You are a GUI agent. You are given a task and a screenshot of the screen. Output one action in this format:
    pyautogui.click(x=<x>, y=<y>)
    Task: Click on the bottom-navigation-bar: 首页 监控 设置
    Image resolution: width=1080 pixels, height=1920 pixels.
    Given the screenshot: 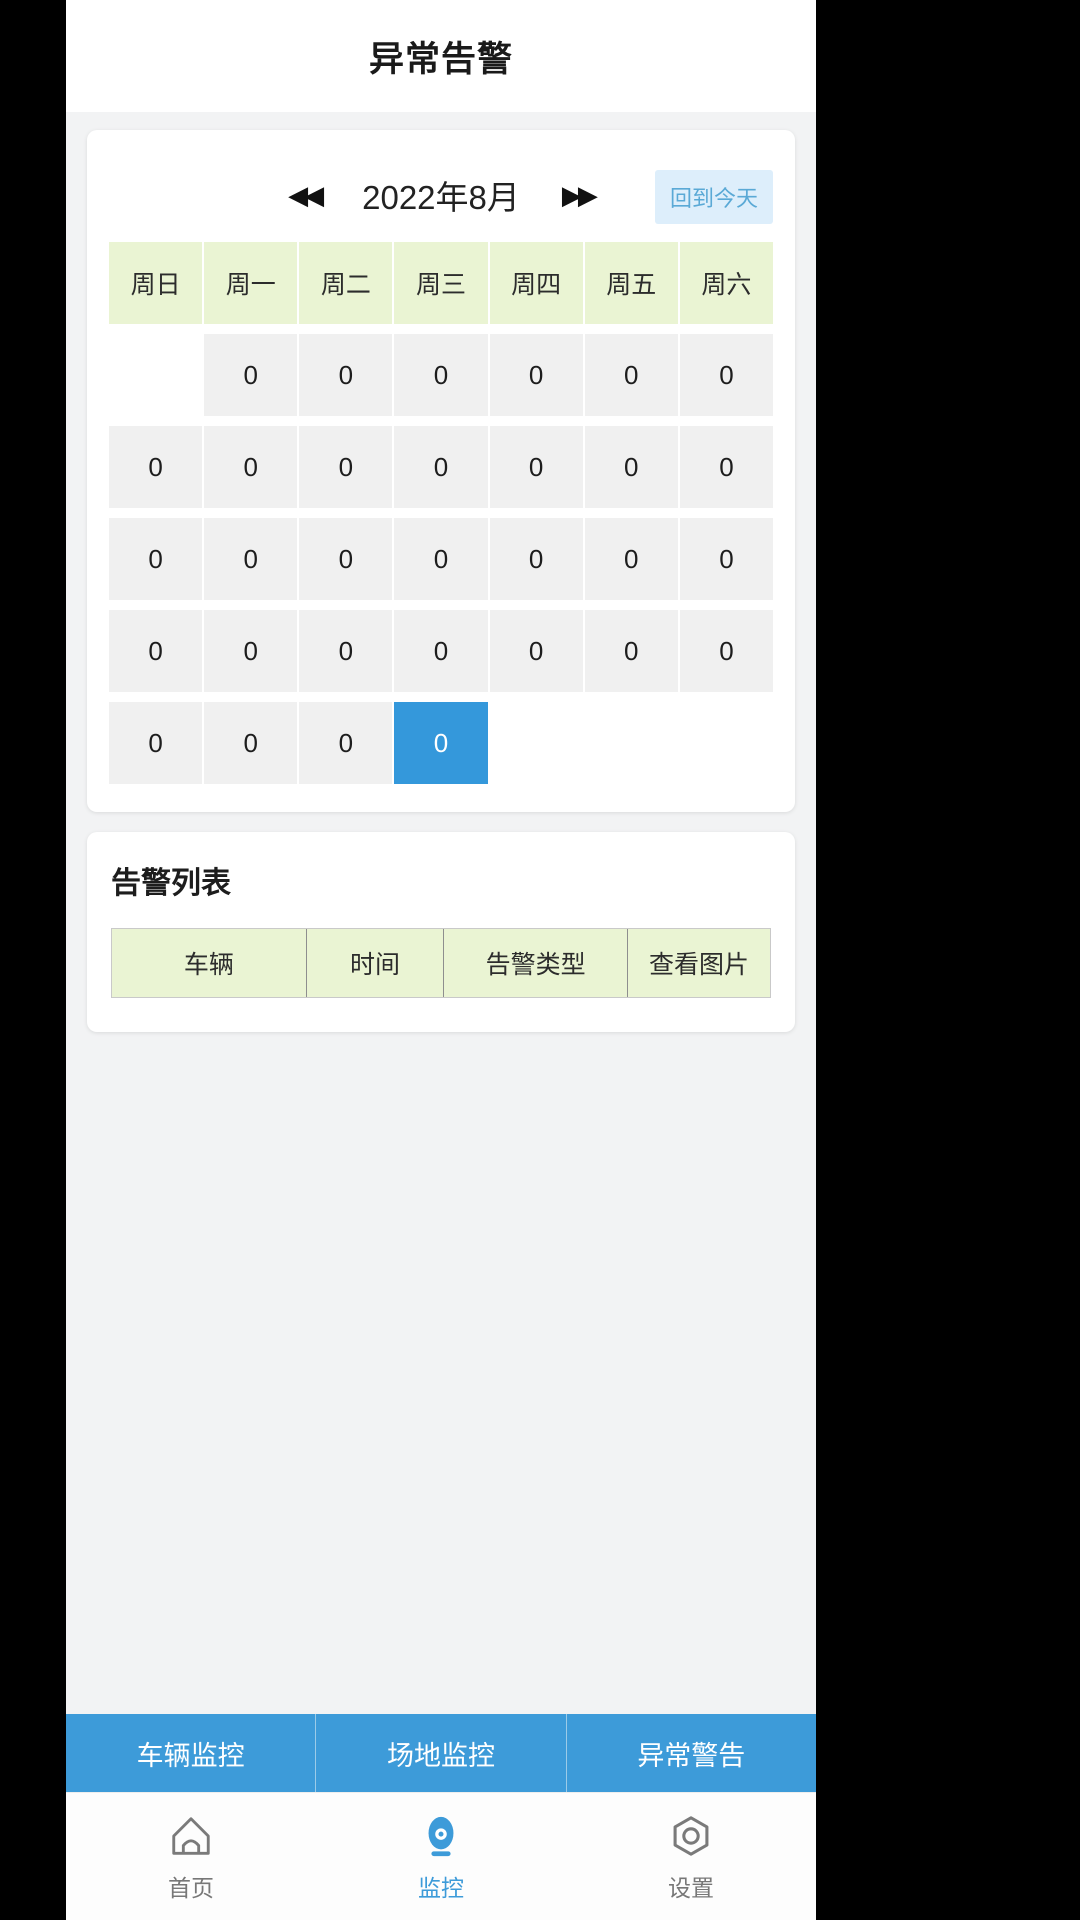 What is the action you would take?
    pyautogui.click(x=441, y=1856)
    